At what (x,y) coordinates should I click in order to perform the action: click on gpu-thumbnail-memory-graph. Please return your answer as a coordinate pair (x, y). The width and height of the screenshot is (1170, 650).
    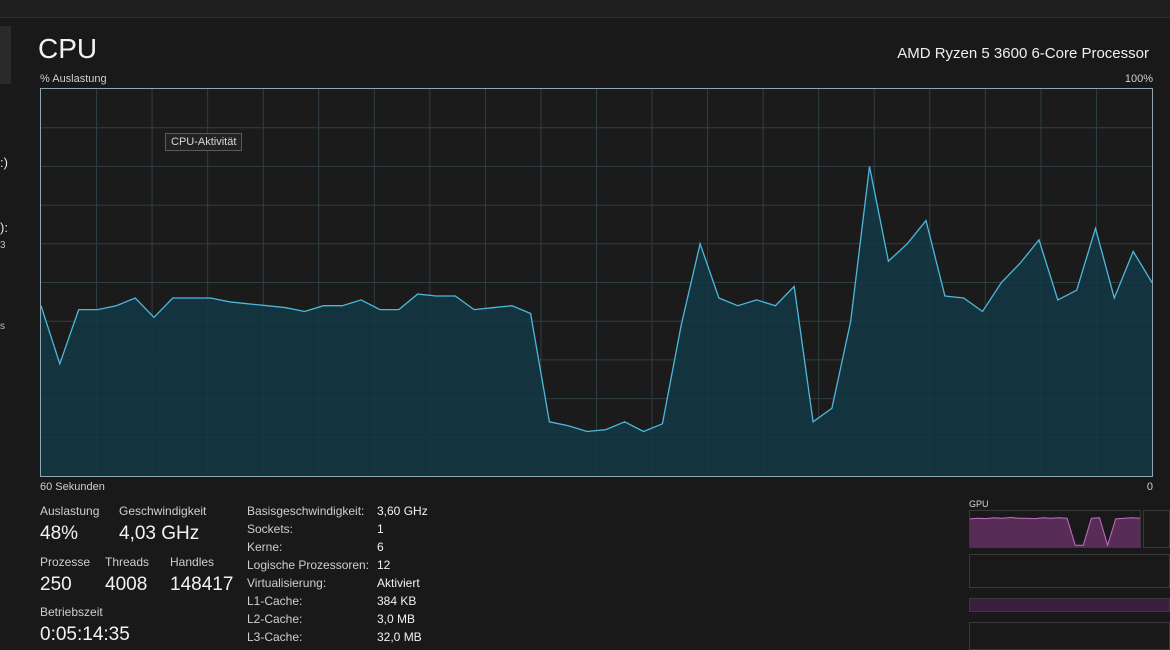
    Looking at the image, I should click on (1069, 571).